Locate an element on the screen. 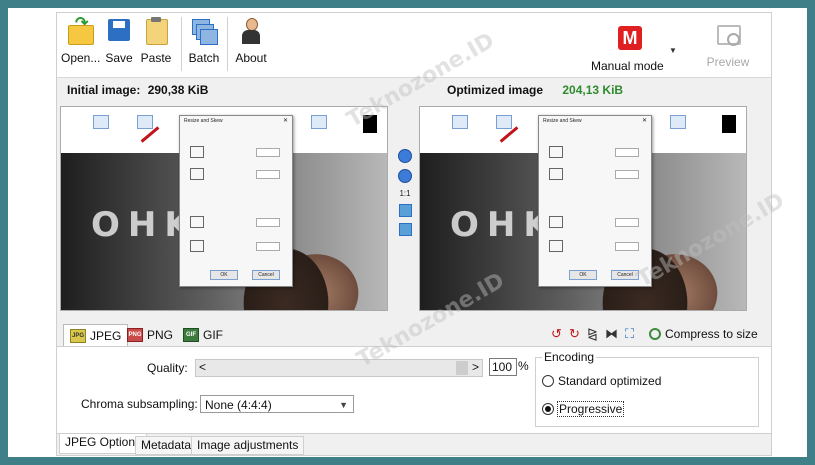  actual-size-button: 1:1 is located at coordinates (405, 193).